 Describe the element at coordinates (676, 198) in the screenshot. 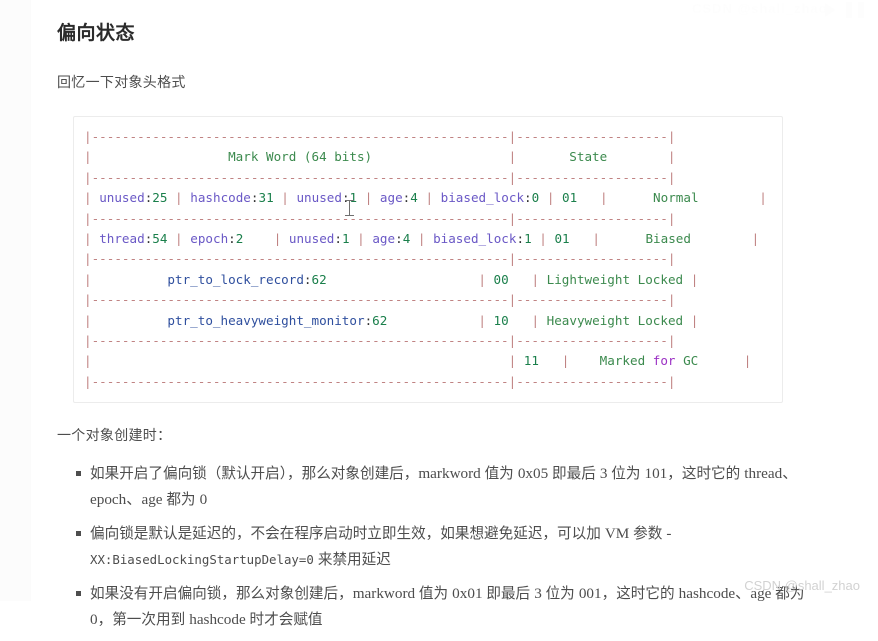

I see `code-token: Normal` at that location.